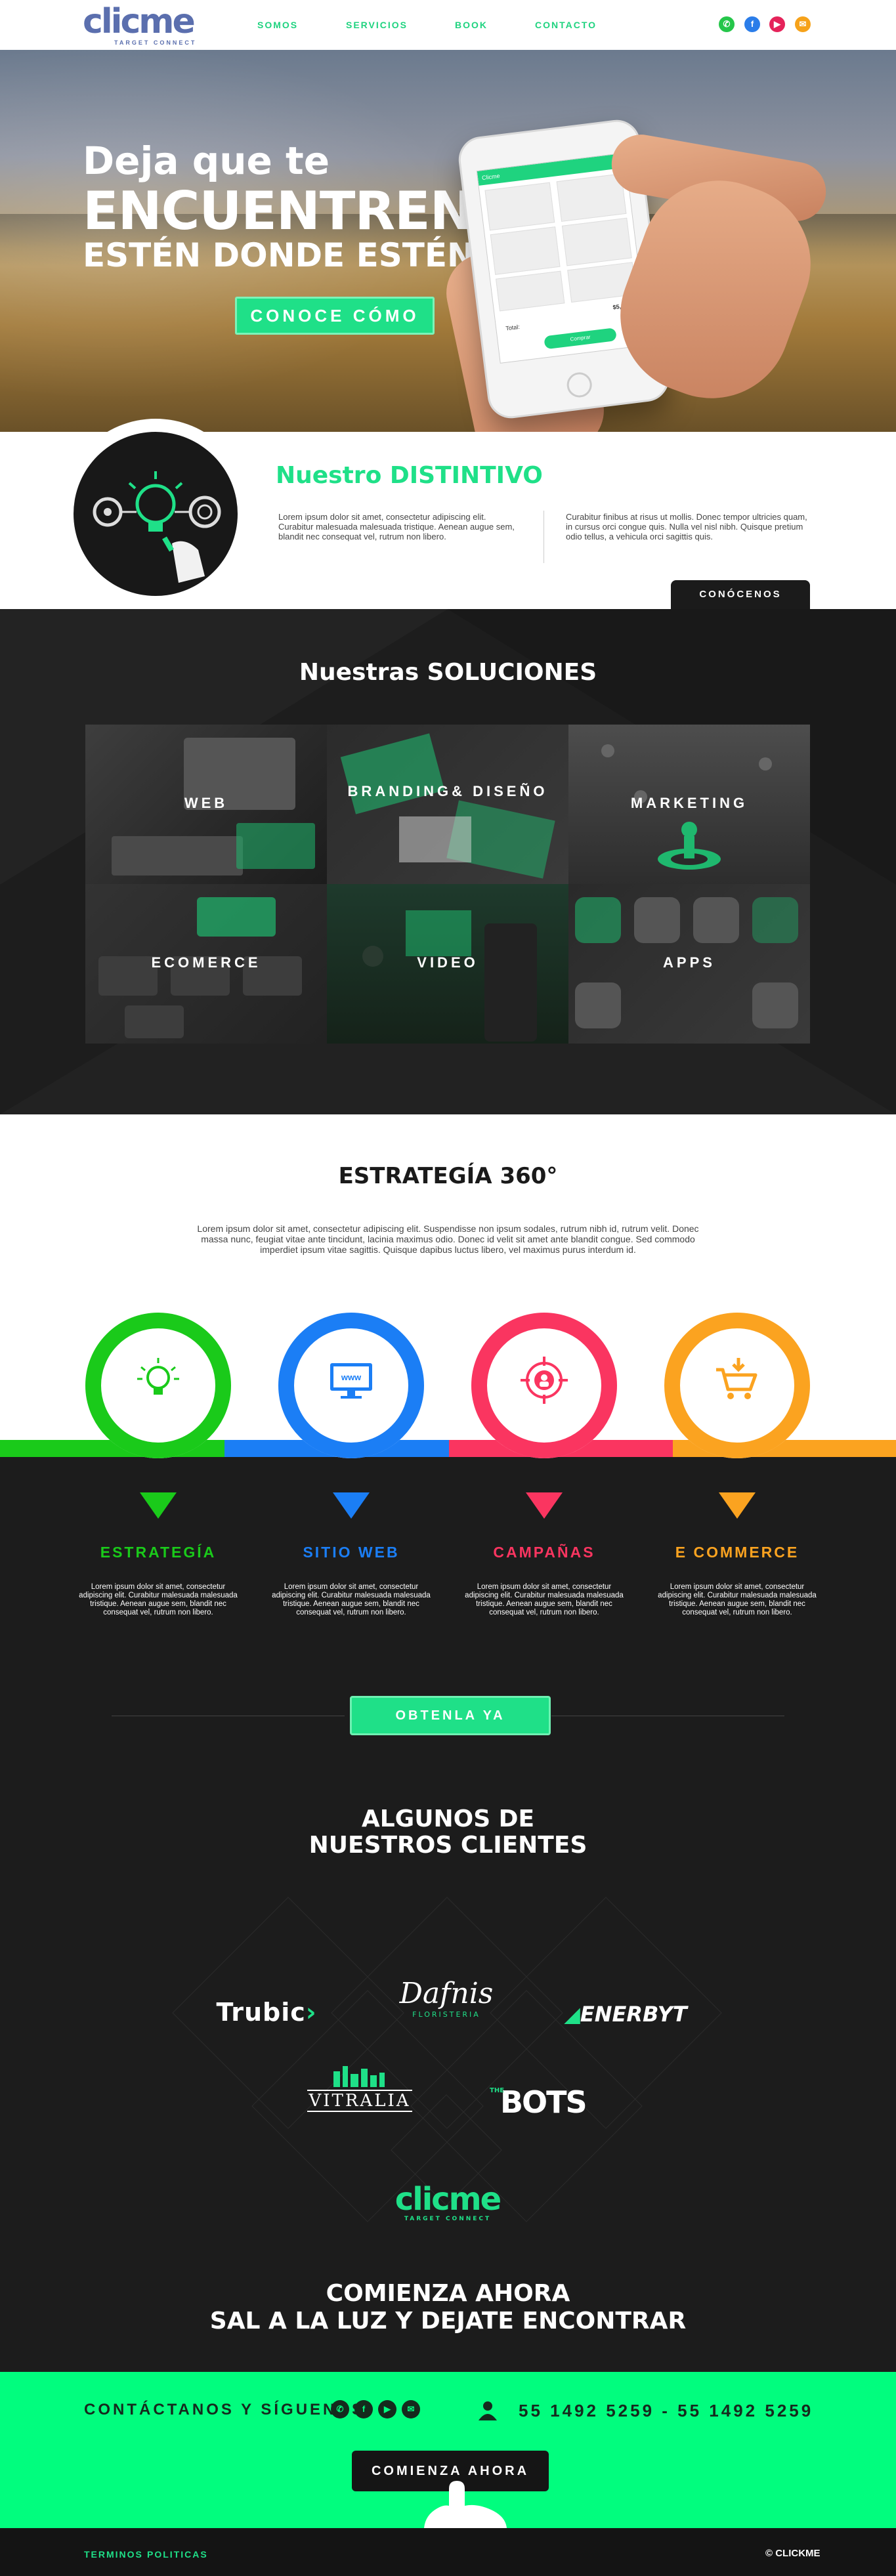 The image size is (896, 2576). Describe the element at coordinates (736, 1378) in the screenshot. I see `shopping-cart-icon` at that location.